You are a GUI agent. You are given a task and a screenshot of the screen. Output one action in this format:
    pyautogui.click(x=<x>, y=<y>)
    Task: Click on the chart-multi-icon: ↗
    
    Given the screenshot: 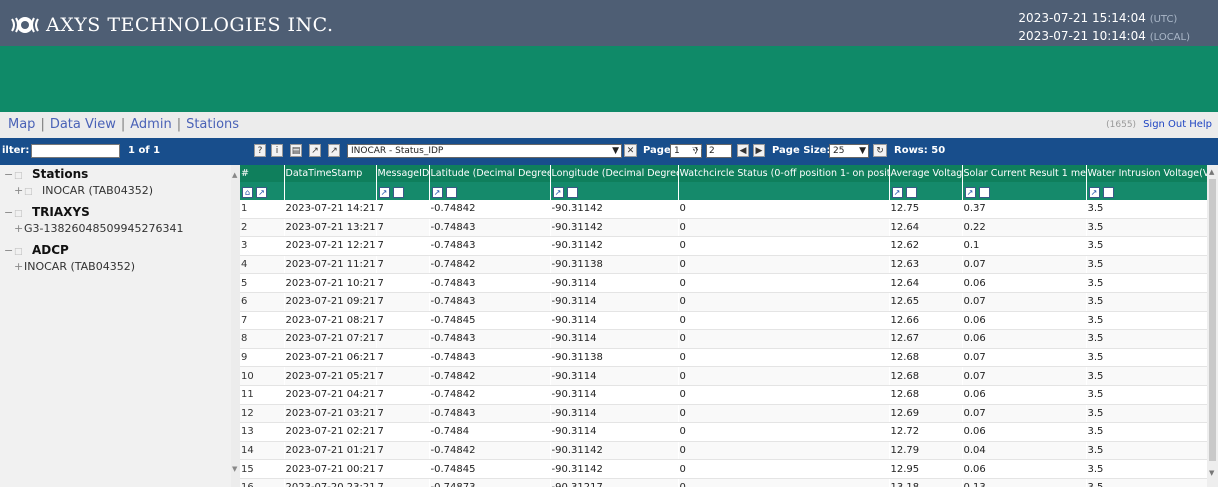 What is the action you would take?
    pyautogui.click(x=315, y=150)
    